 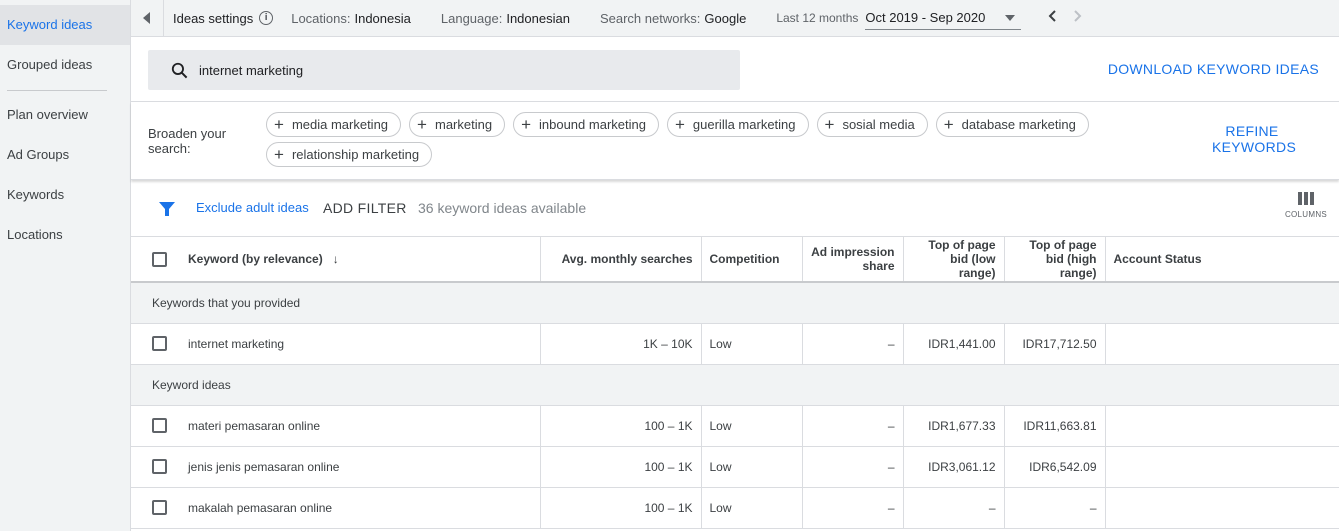 I want to click on cell-keyword: jenis jenis pemasaran online, so click(x=360, y=467).